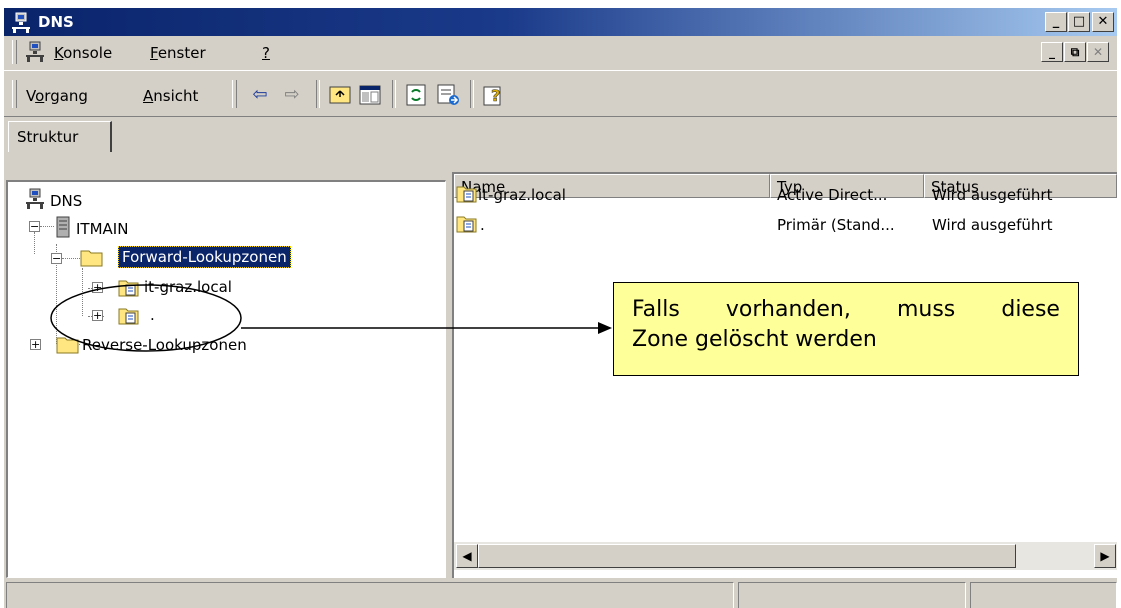  I want to click on callout-word: diese, so click(1030, 309).